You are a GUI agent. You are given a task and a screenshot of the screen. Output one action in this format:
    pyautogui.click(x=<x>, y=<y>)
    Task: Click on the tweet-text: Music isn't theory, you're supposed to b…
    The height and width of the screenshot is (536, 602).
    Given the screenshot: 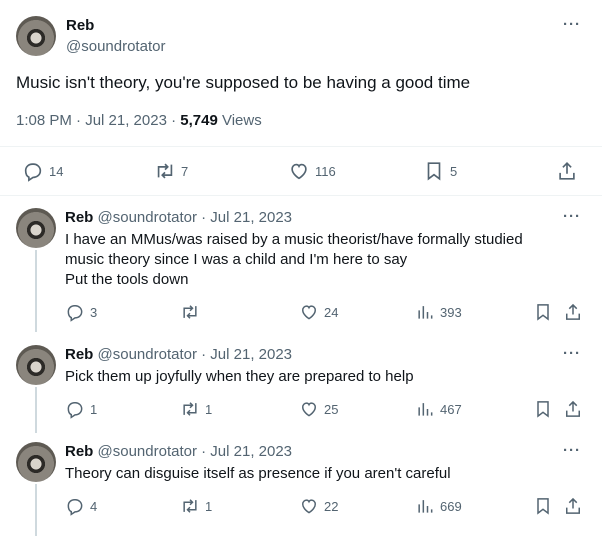 What is the action you would take?
    pyautogui.click(x=243, y=82)
    